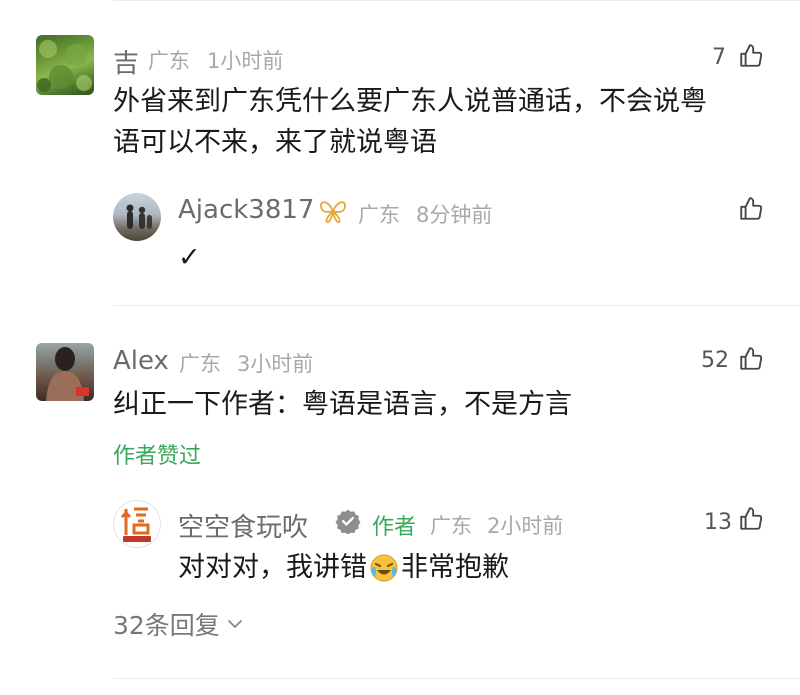 Image resolution: width=800 pixels, height=695 pixels. Describe the element at coordinates (455, 567) in the screenshot. I see `reply-text-after-emoji: 非常抱歉` at that location.